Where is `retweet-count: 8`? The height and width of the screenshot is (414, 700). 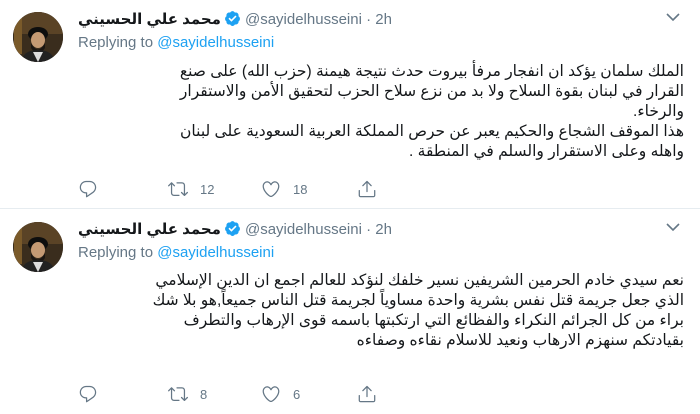
retweet-count: 8 is located at coordinates (204, 394).